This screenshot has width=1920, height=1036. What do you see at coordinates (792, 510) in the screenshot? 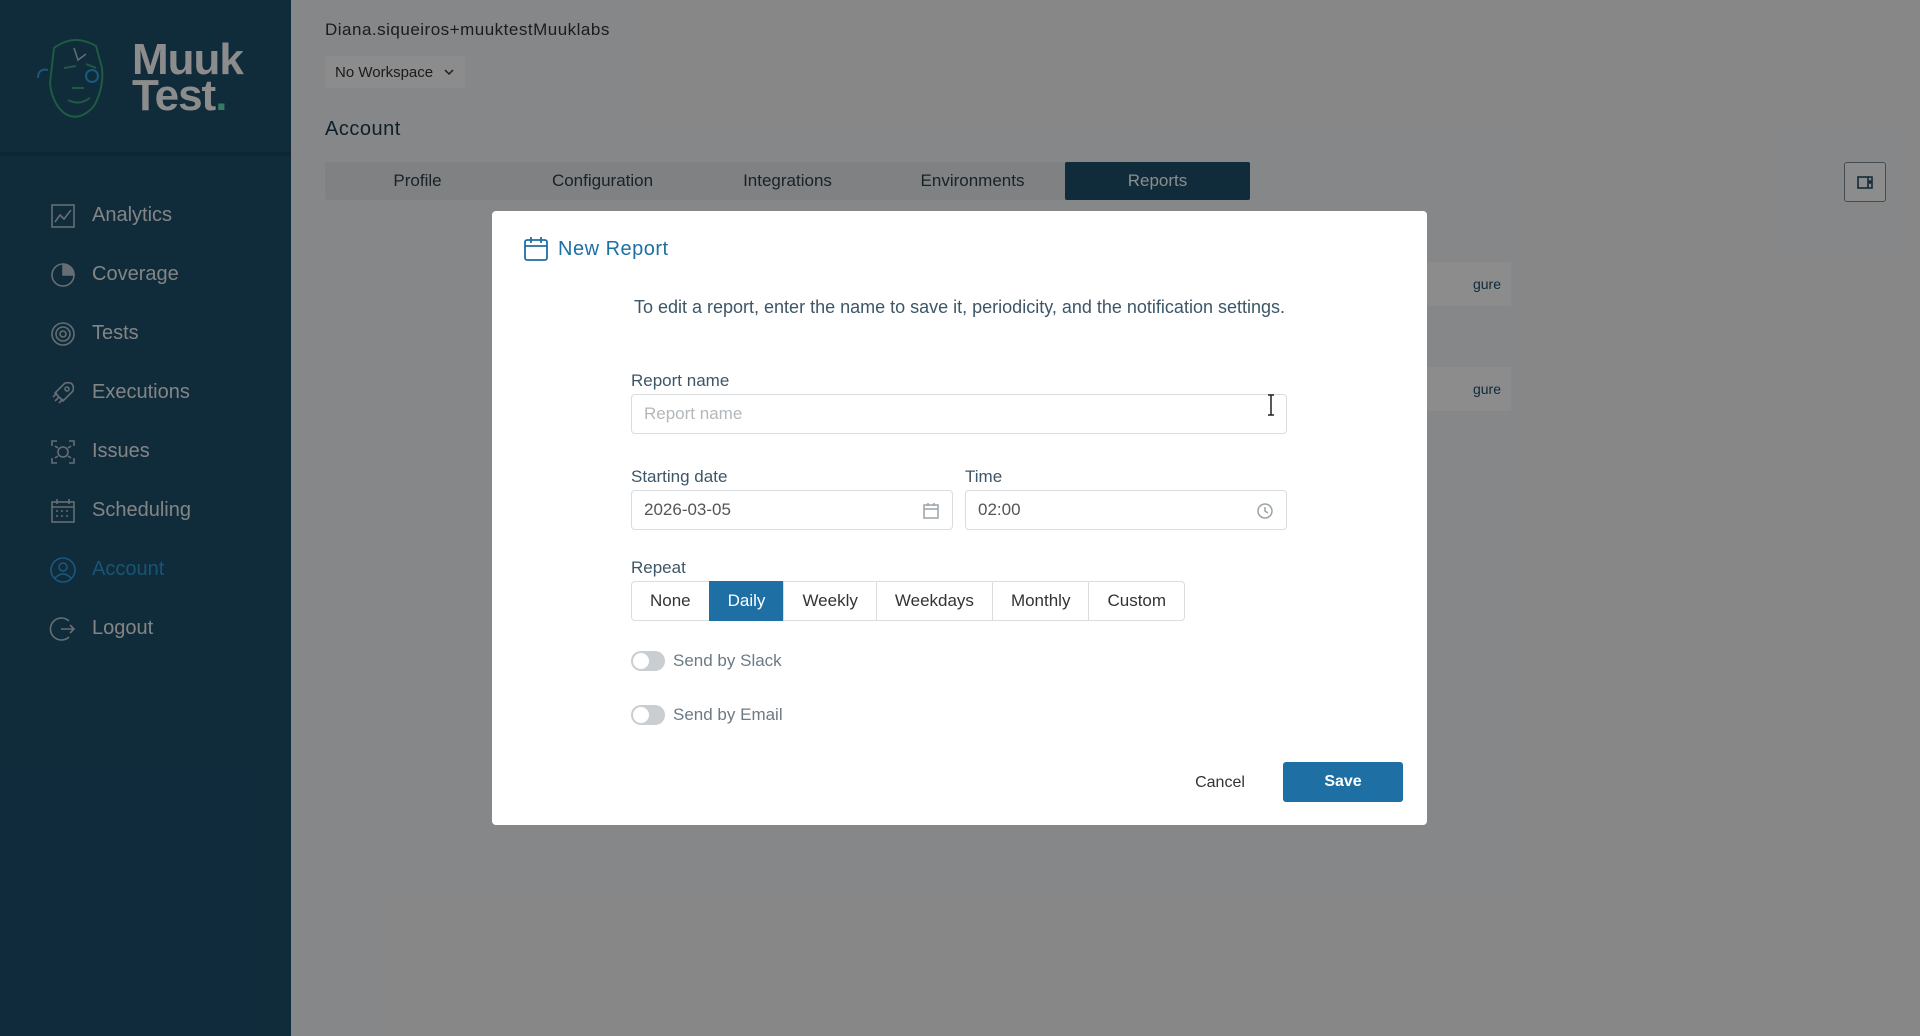
I see `starting-date-input: 2026-03-05` at bounding box center [792, 510].